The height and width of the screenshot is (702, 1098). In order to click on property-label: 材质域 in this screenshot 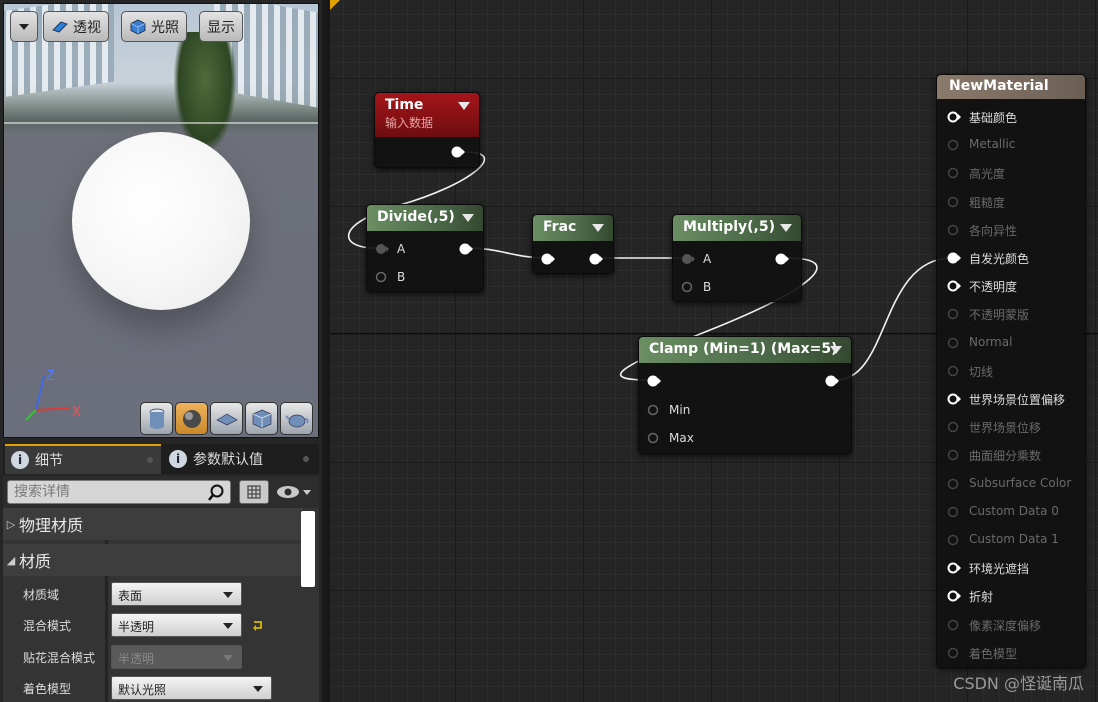, I will do `click(41, 595)`.